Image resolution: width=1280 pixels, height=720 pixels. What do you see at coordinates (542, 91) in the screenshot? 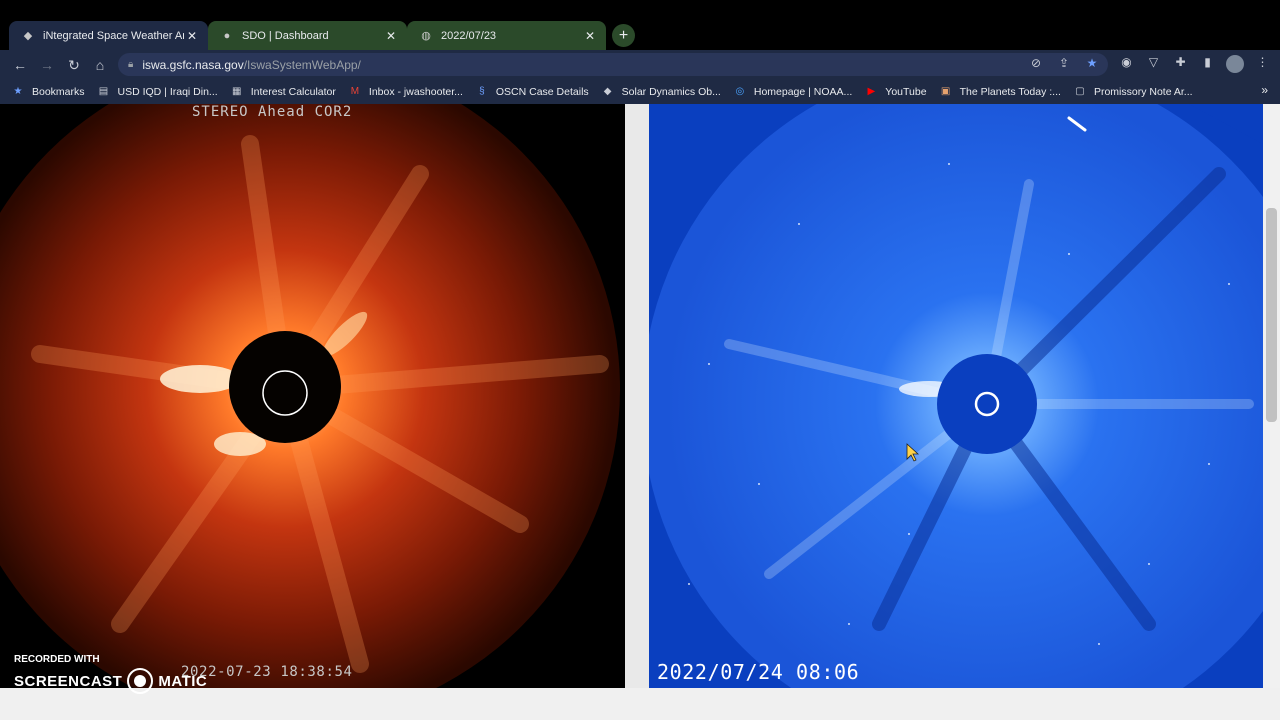
I see `bookmark-label: OSCN Case Details` at bounding box center [542, 91].